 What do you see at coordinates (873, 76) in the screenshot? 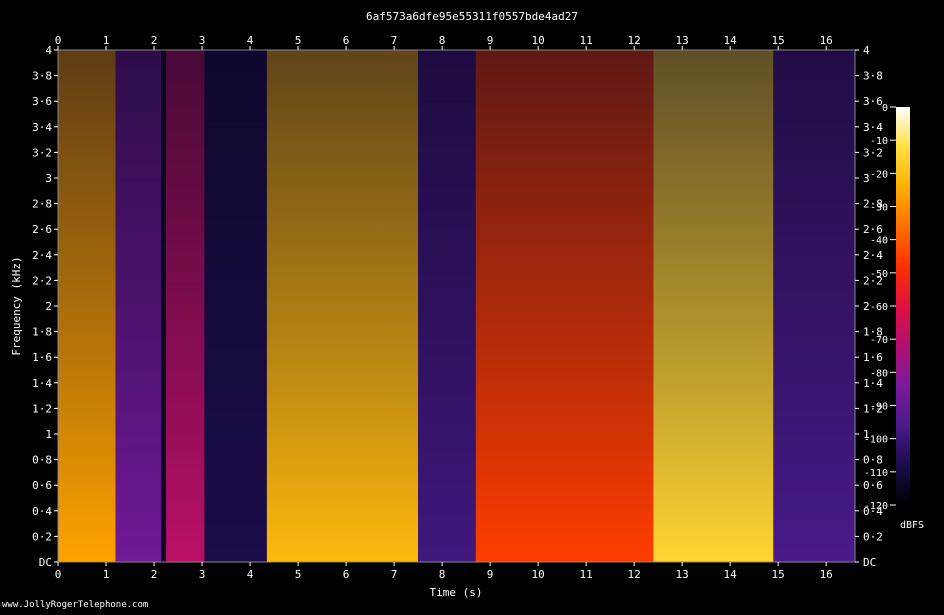
I see `y-tick-label-right: 3·8` at bounding box center [873, 76].